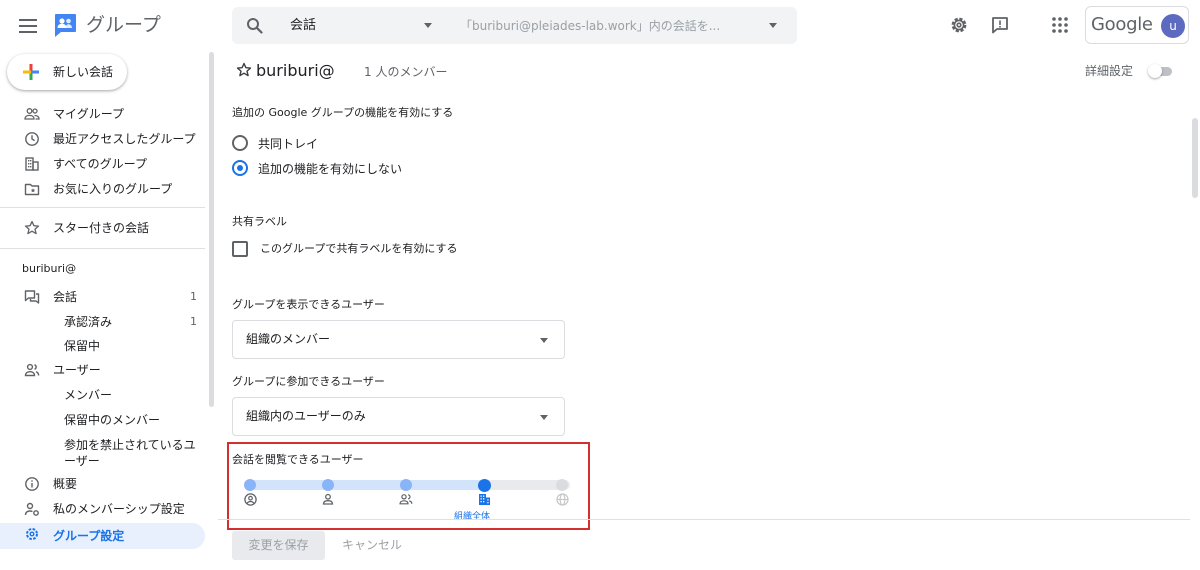 The image size is (1200, 570). What do you see at coordinates (288, 144) in the screenshot?
I see `radio-label: 共同トレイ` at bounding box center [288, 144].